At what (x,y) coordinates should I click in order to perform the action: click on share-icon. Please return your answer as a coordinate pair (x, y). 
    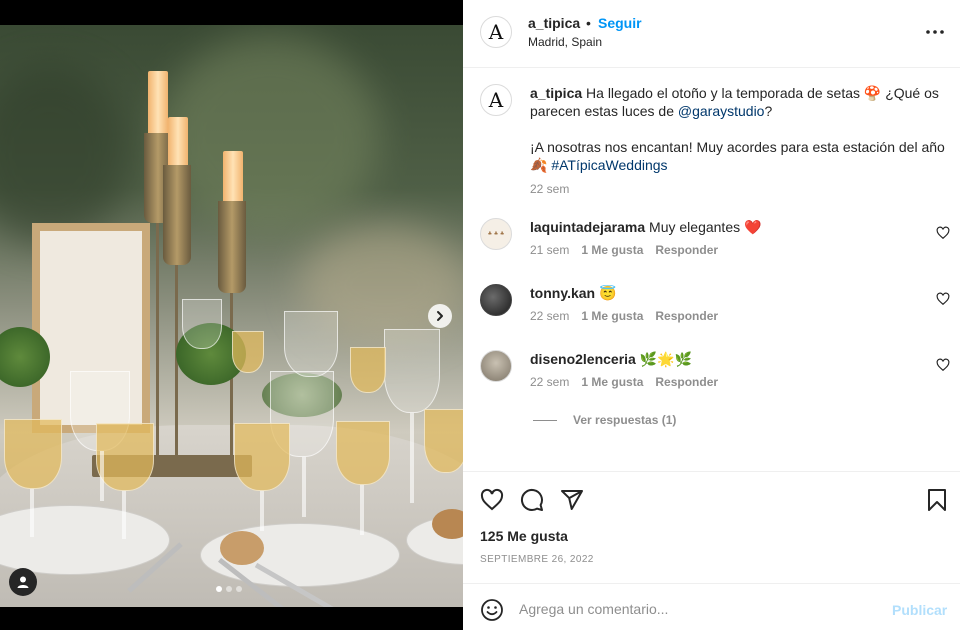
    Looking at the image, I should click on (572, 500).